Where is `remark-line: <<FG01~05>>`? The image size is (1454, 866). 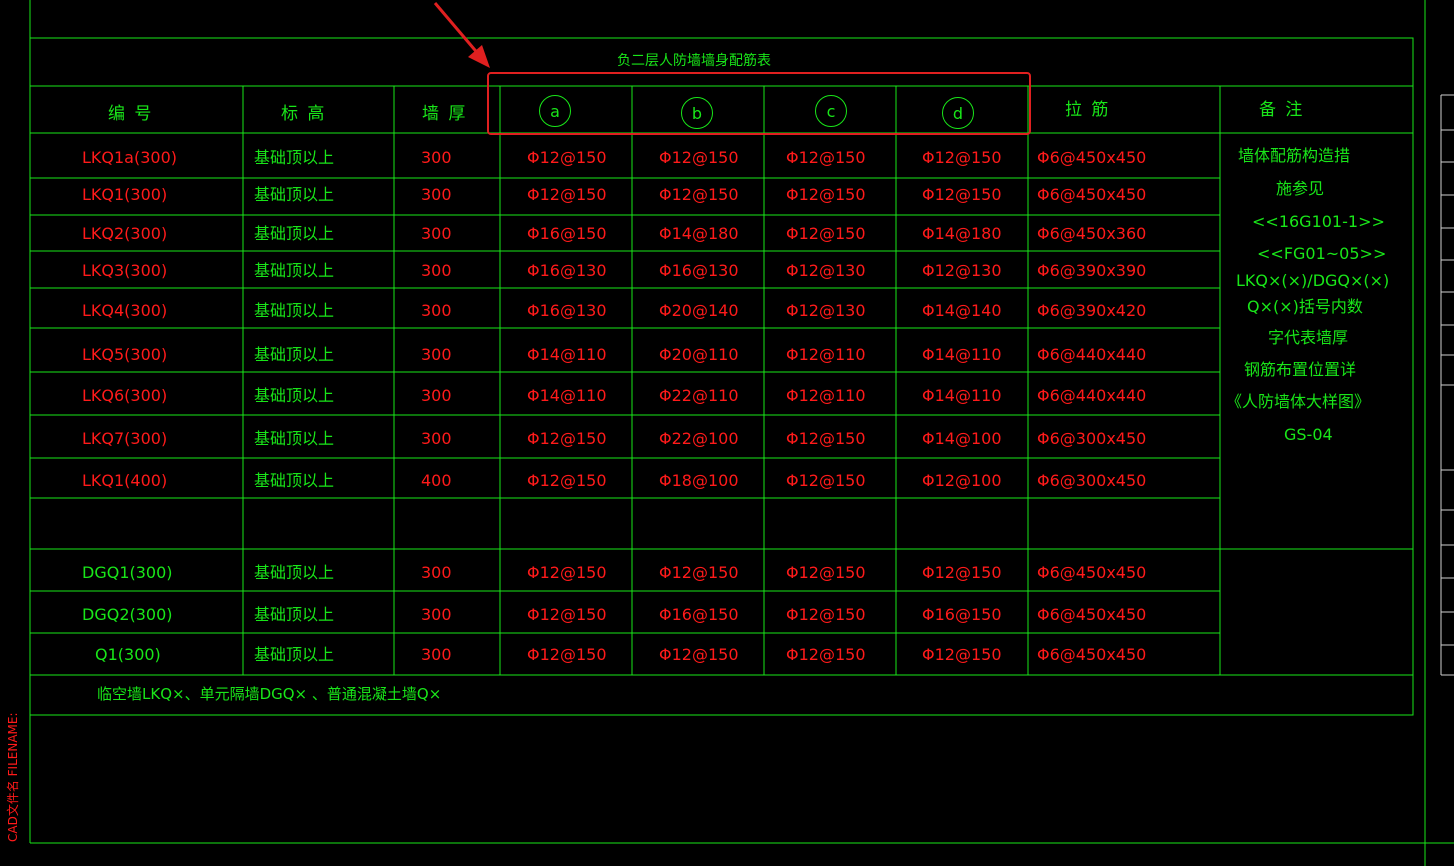 remark-line: <<FG01~05>> is located at coordinates (1322, 253).